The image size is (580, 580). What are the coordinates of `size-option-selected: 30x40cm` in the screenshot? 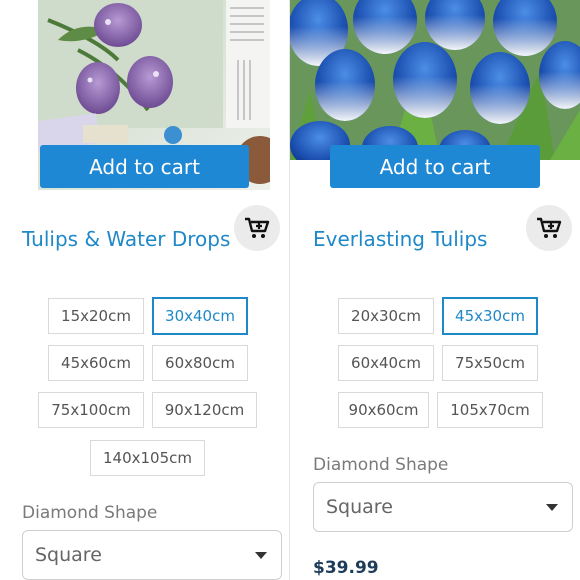 It's located at (200, 316).